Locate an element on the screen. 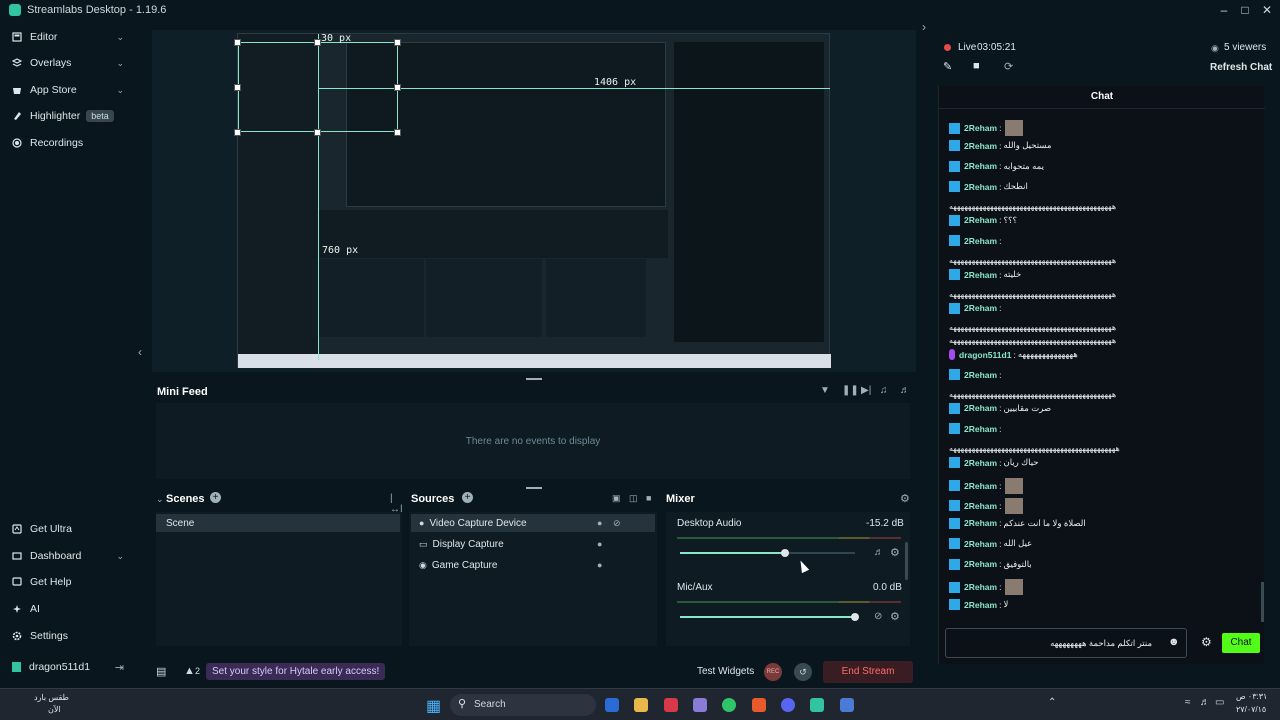 The height and width of the screenshot is (720, 1280). pause-icon: ❚❚ is located at coordinates (850, 390).